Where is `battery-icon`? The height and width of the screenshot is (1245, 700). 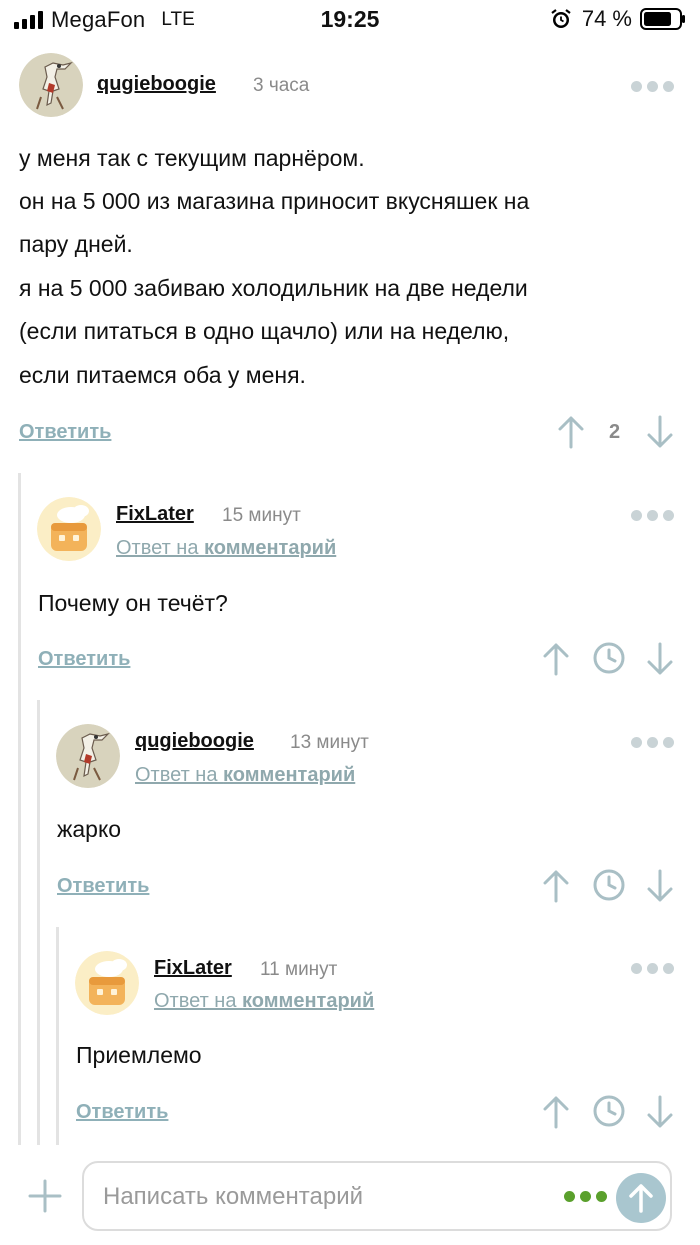 battery-icon is located at coordinates (662, 19).